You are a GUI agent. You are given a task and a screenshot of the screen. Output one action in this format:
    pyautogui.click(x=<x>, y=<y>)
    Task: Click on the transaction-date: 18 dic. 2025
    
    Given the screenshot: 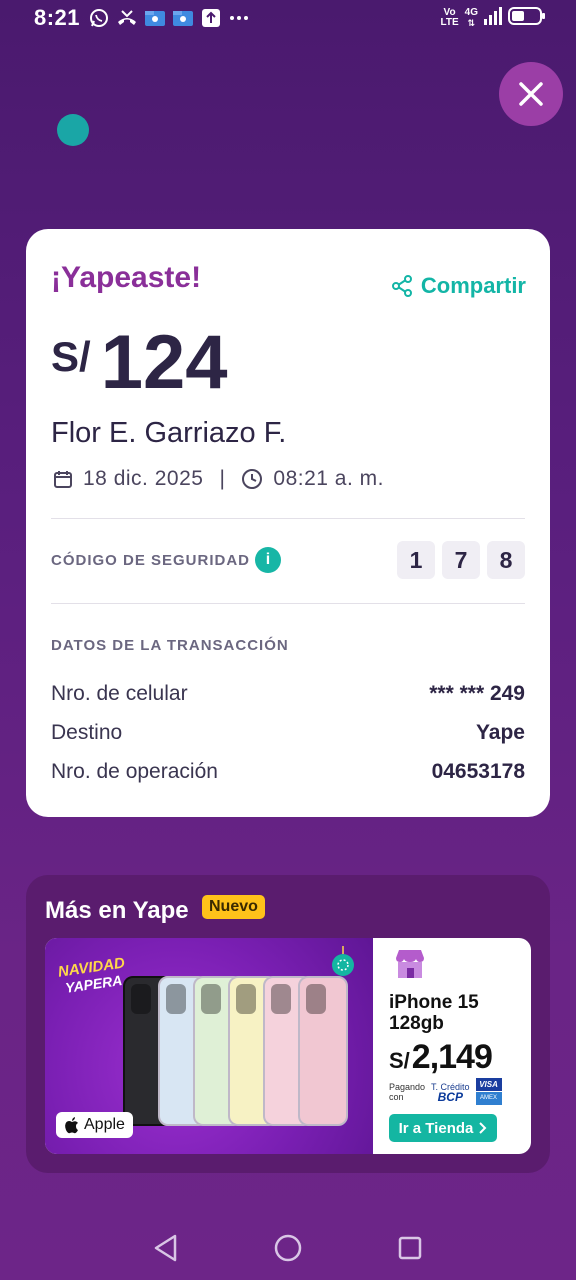 What is the action you would take?
    pyautogui.click(x=143, y=478)
    